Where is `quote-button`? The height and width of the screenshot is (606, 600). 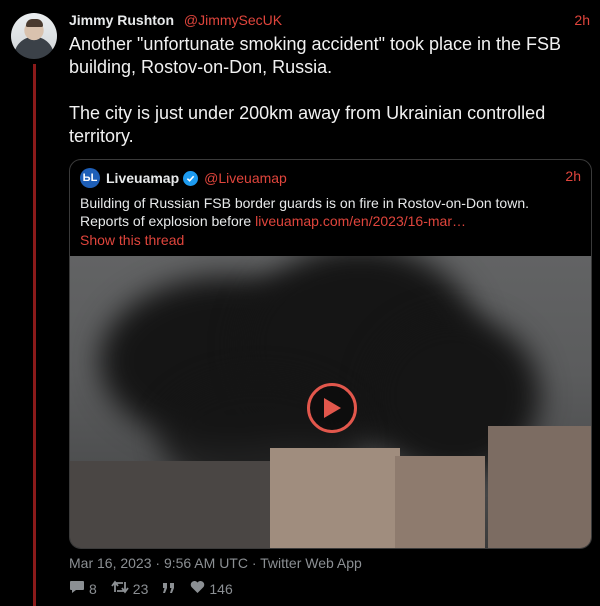
quote-button is located at coordinates (169, 589).